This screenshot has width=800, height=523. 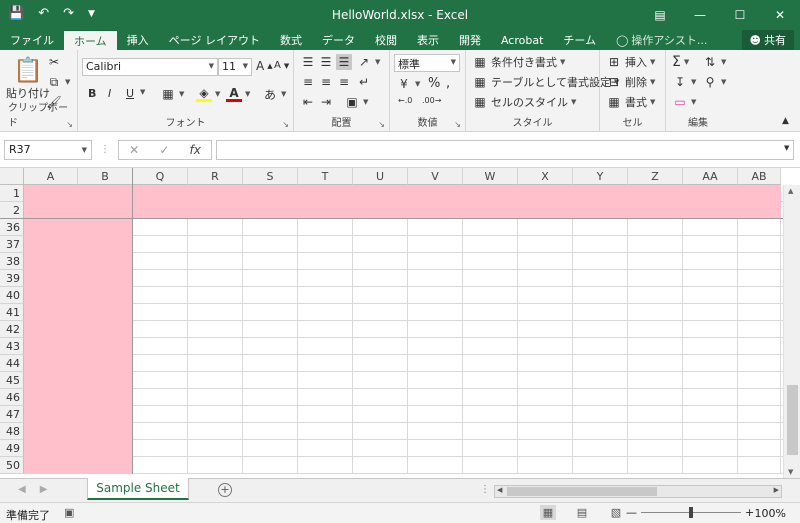 I want to click on autosum-button: Σ ▼, so click(x=680, y=62).